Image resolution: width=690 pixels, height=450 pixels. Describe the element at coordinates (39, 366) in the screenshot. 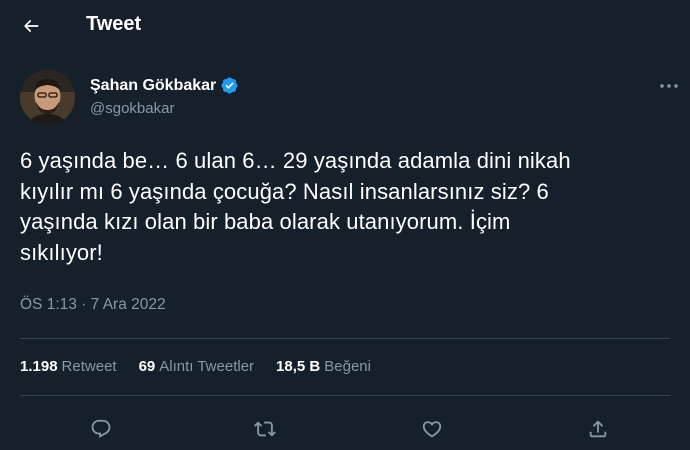

I see `stat-count: 1.198` at that location.